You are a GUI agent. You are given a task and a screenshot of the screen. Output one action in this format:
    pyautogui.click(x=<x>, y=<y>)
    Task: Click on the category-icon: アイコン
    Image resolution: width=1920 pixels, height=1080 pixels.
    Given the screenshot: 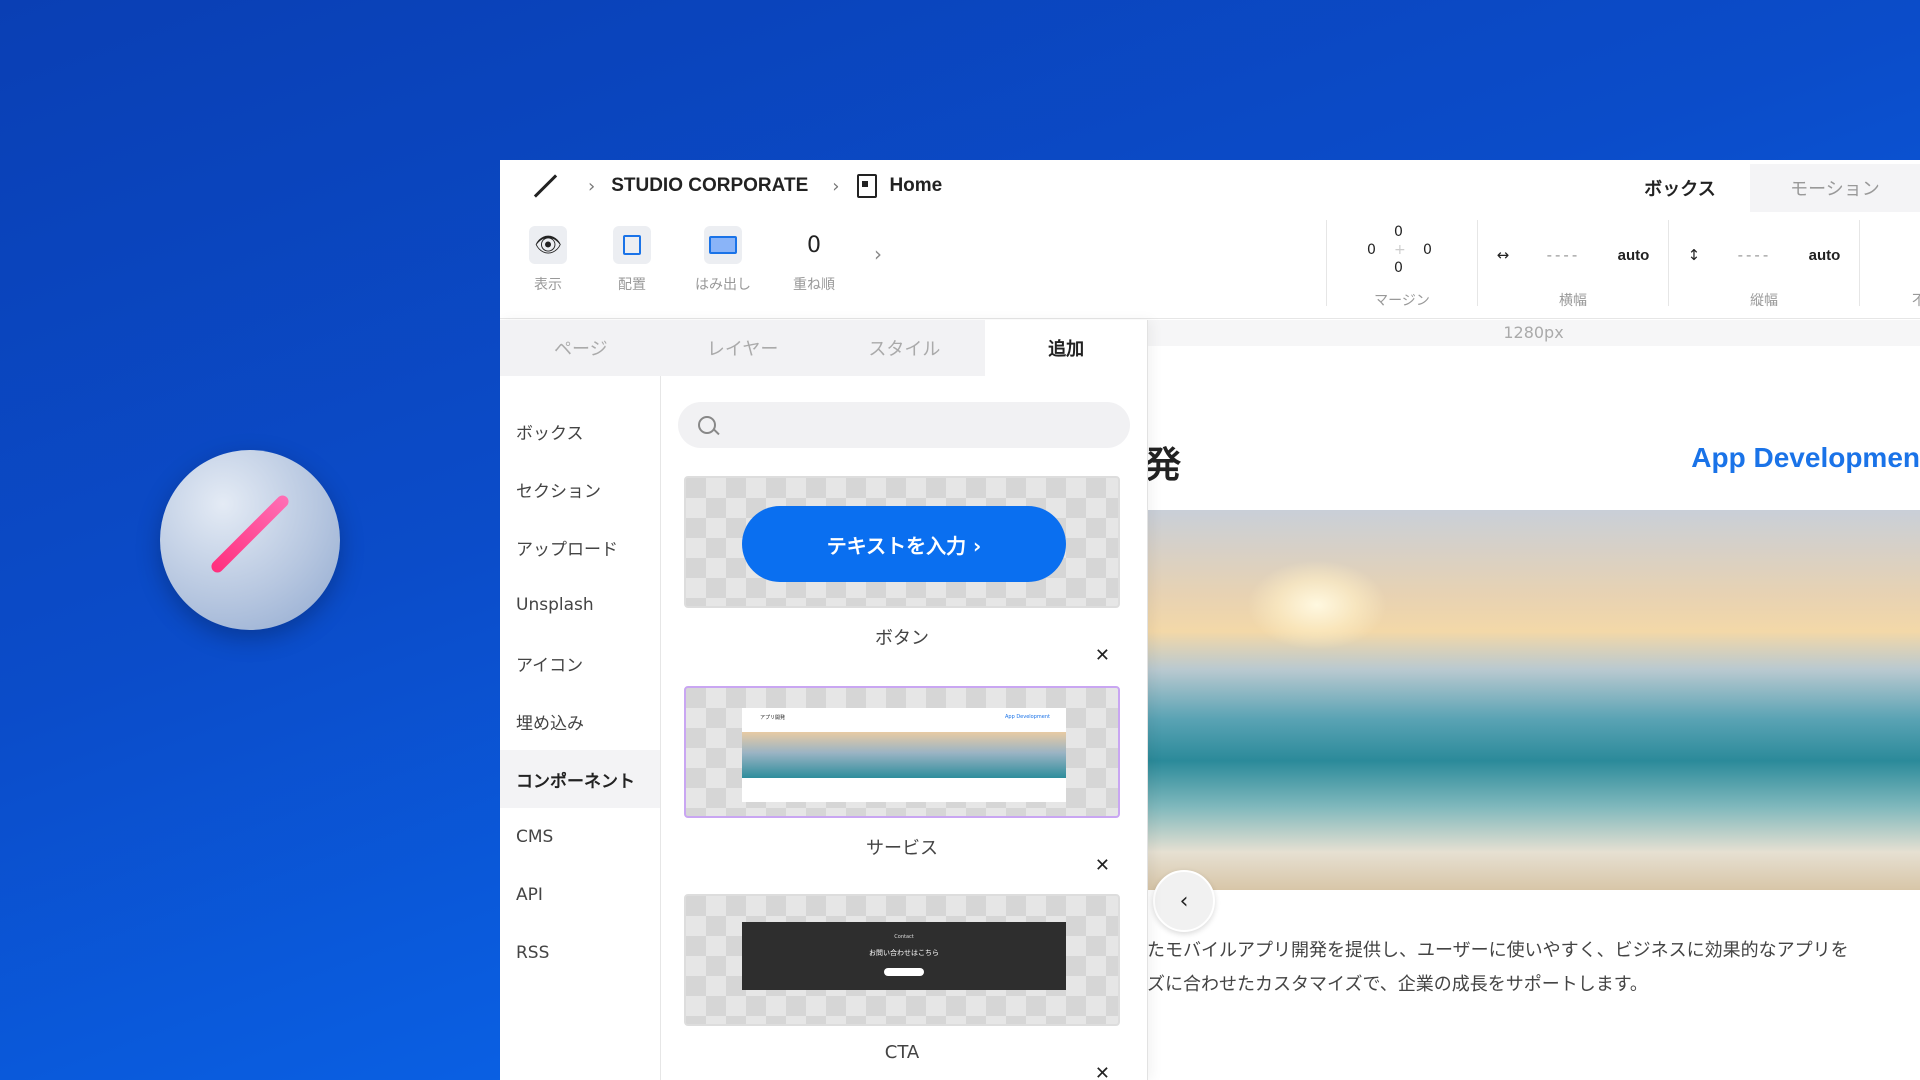 What is the action you would take?
    pyautogui.click(x=580, y=663)
    